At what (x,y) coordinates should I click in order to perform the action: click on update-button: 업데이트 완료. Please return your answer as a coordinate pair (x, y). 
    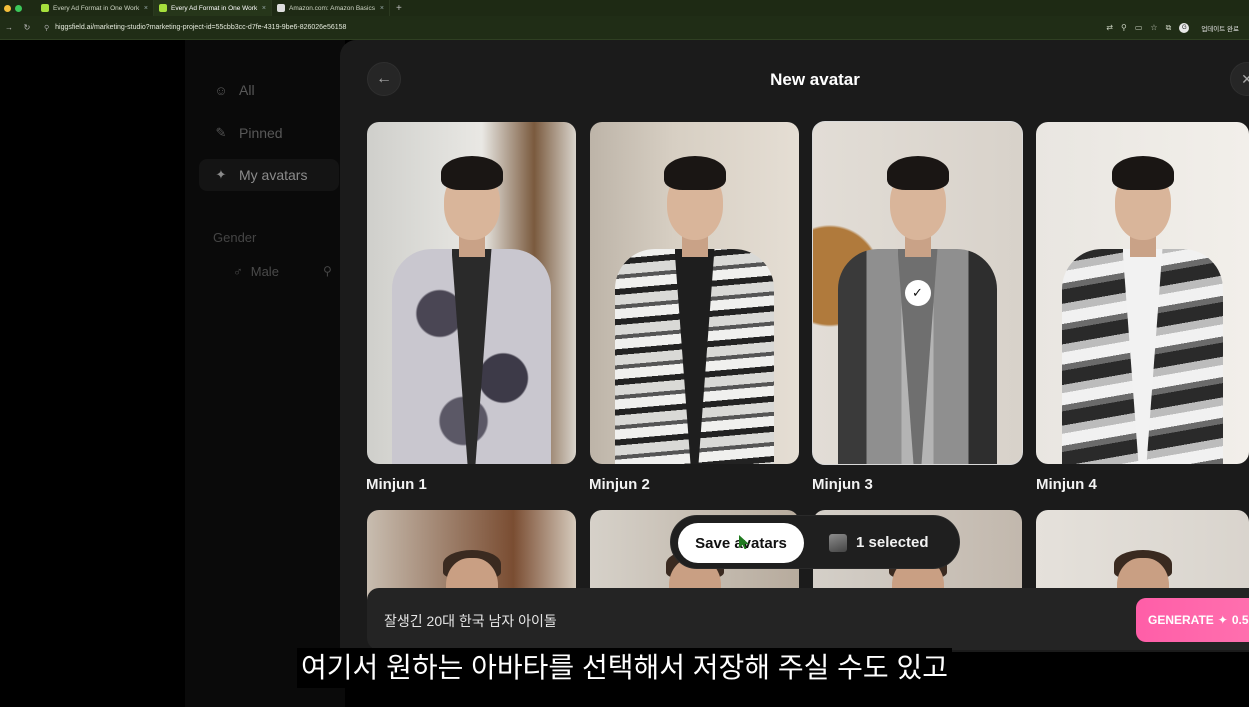
    Looking at the image, I should click on (1220, 28).